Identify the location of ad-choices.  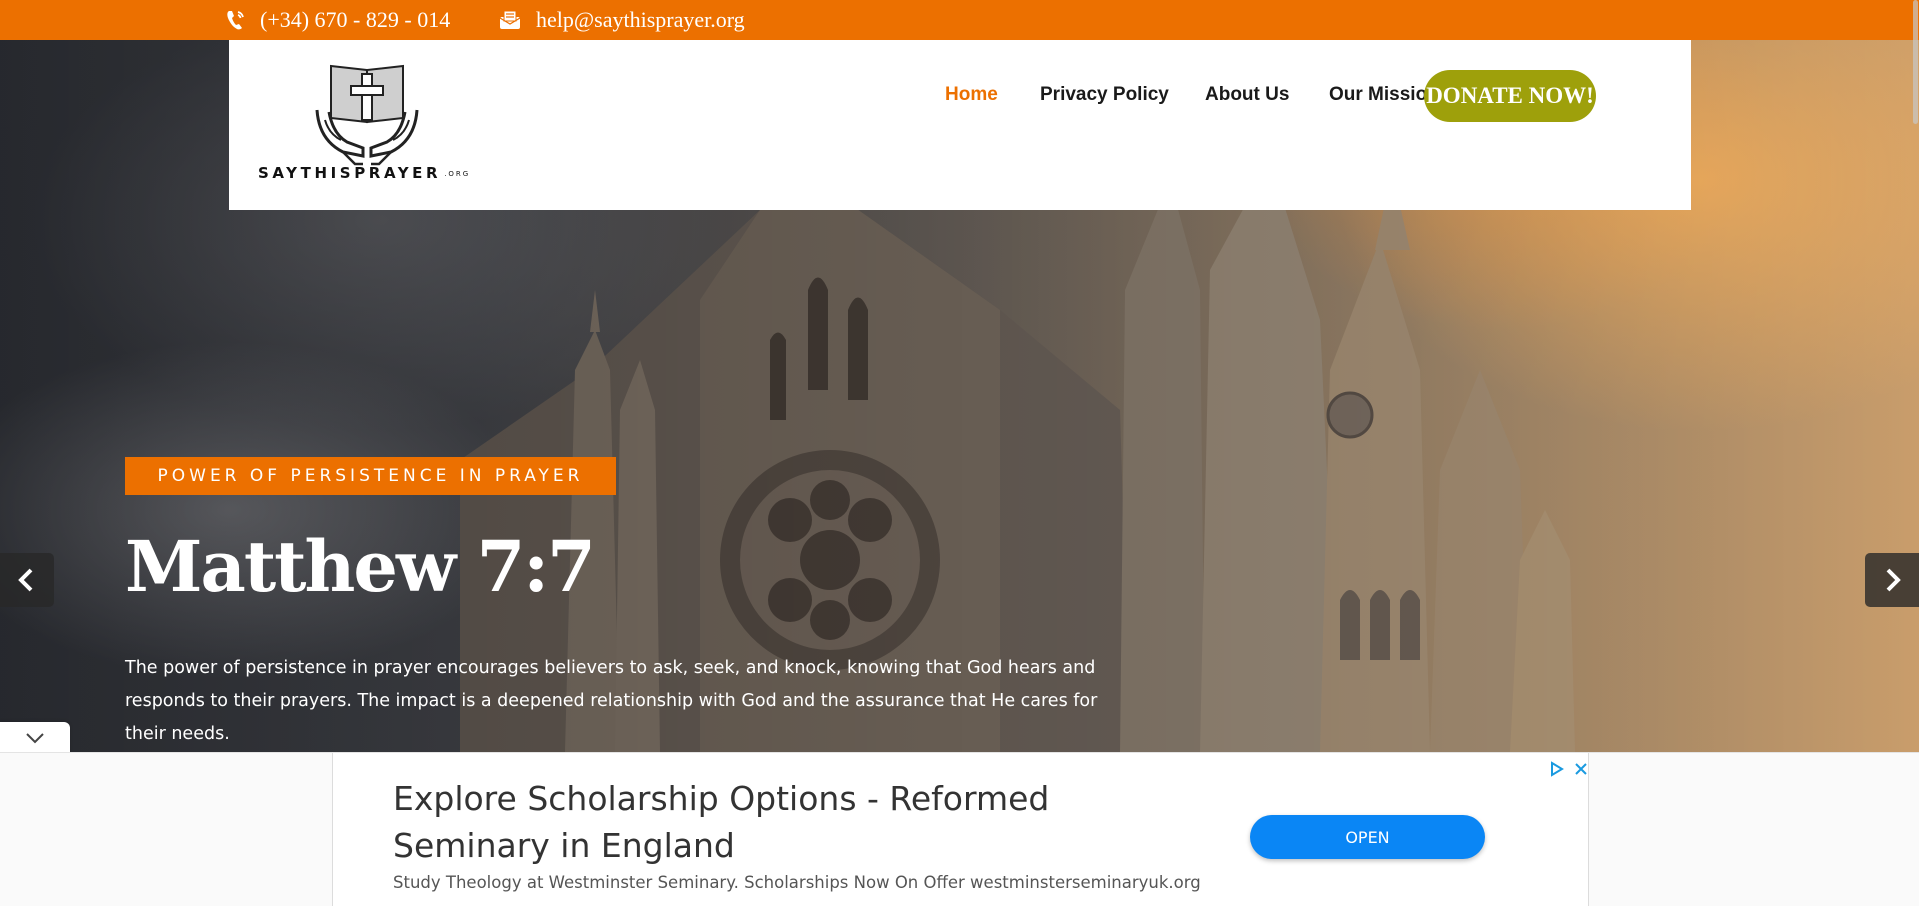
(1569, 769).